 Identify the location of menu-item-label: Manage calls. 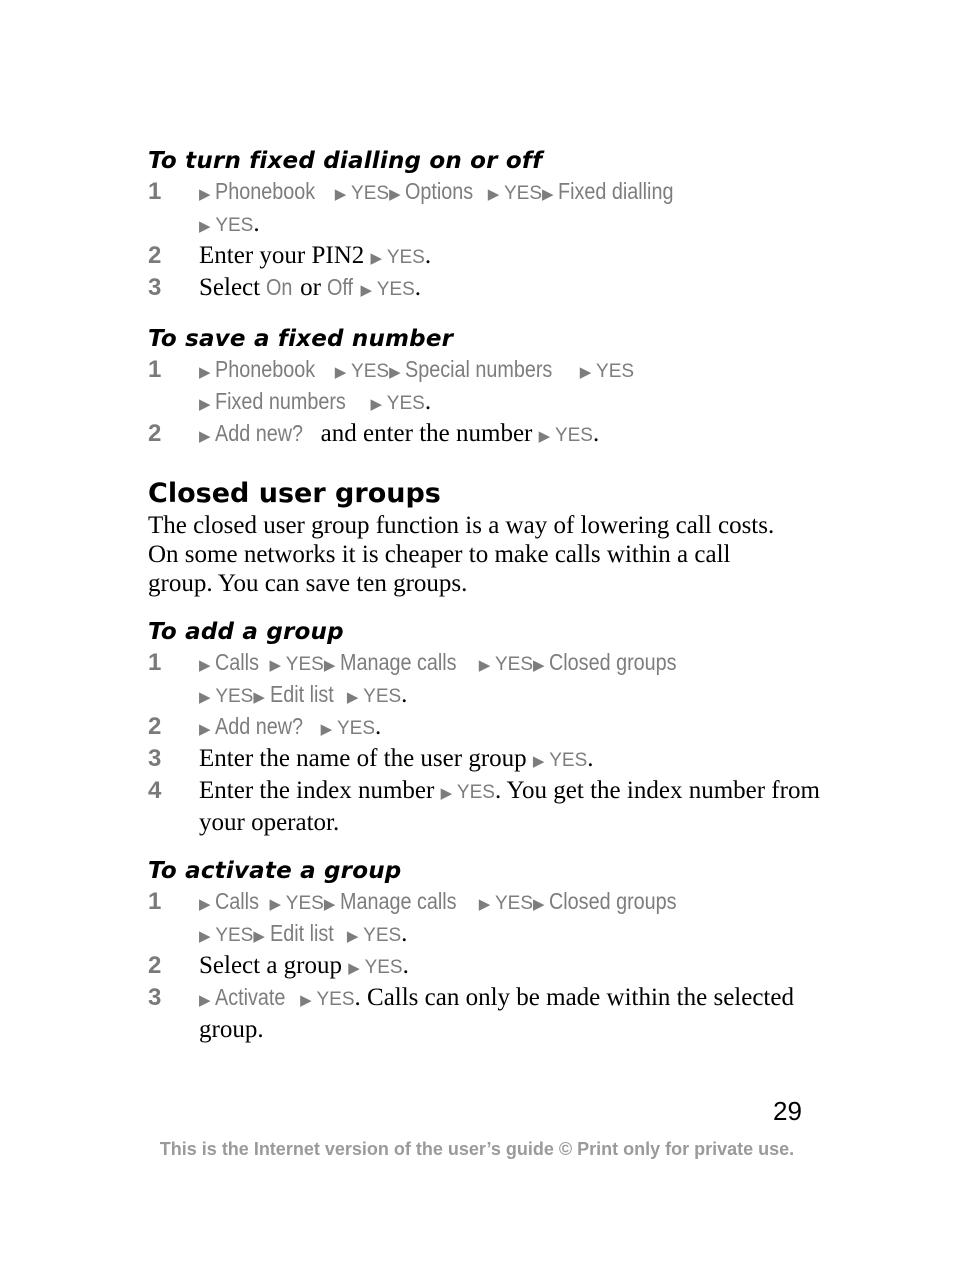
(398, 901).